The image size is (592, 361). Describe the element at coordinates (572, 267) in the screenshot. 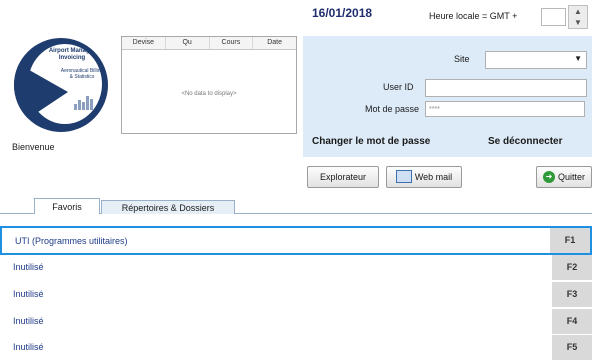

I see `function-key-badge: F2` at that location.